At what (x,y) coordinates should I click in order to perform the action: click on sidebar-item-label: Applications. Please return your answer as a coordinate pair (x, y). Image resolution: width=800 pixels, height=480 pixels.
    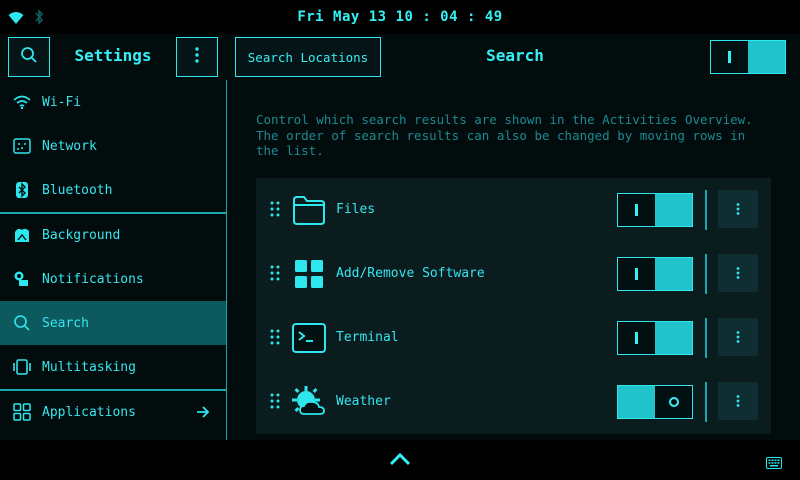
    Looking at the image, I should click on (89, 412).